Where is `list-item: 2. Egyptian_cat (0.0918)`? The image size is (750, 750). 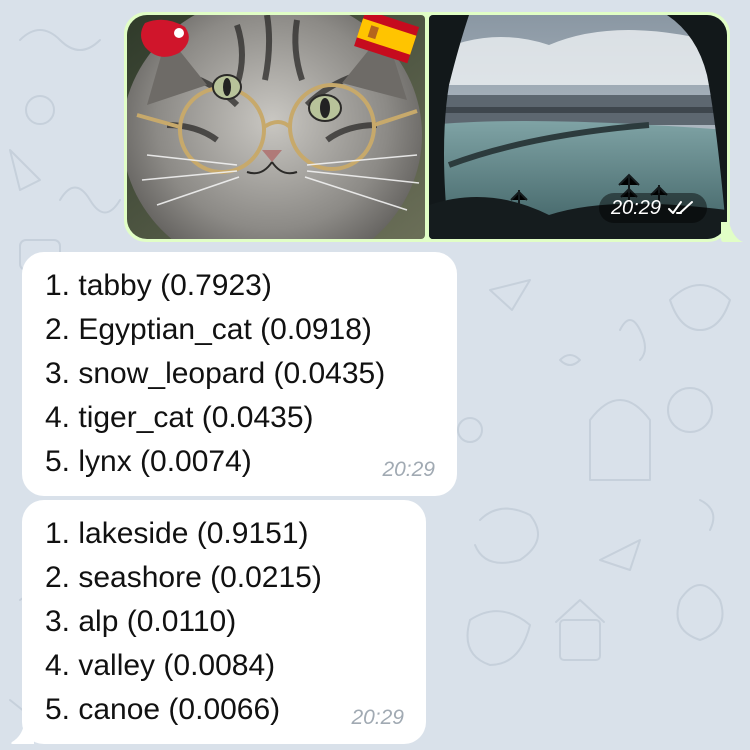 list-item: 2. Egyptian_cat (0.0918) is located at coordinates (208, 329).